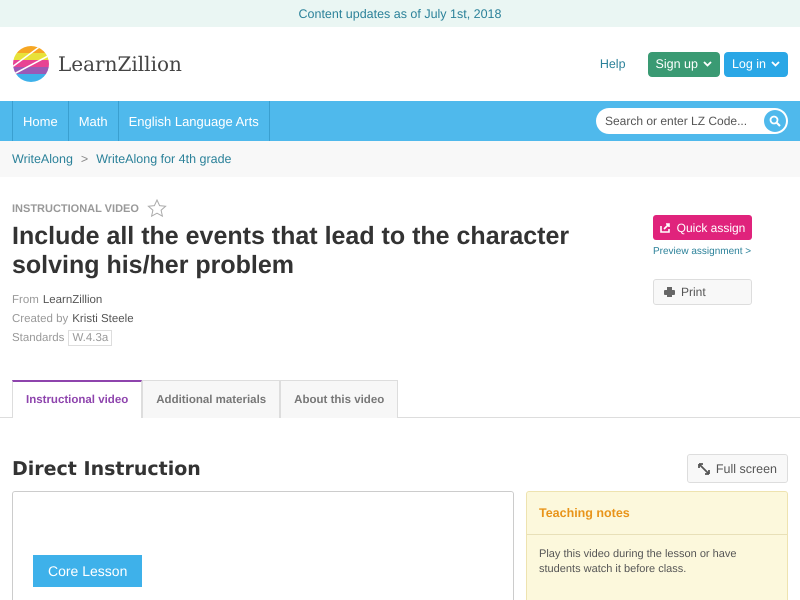  Describe the element at coordinates (702, 292) in the screenshot. I see `print-button: Print` at that location.